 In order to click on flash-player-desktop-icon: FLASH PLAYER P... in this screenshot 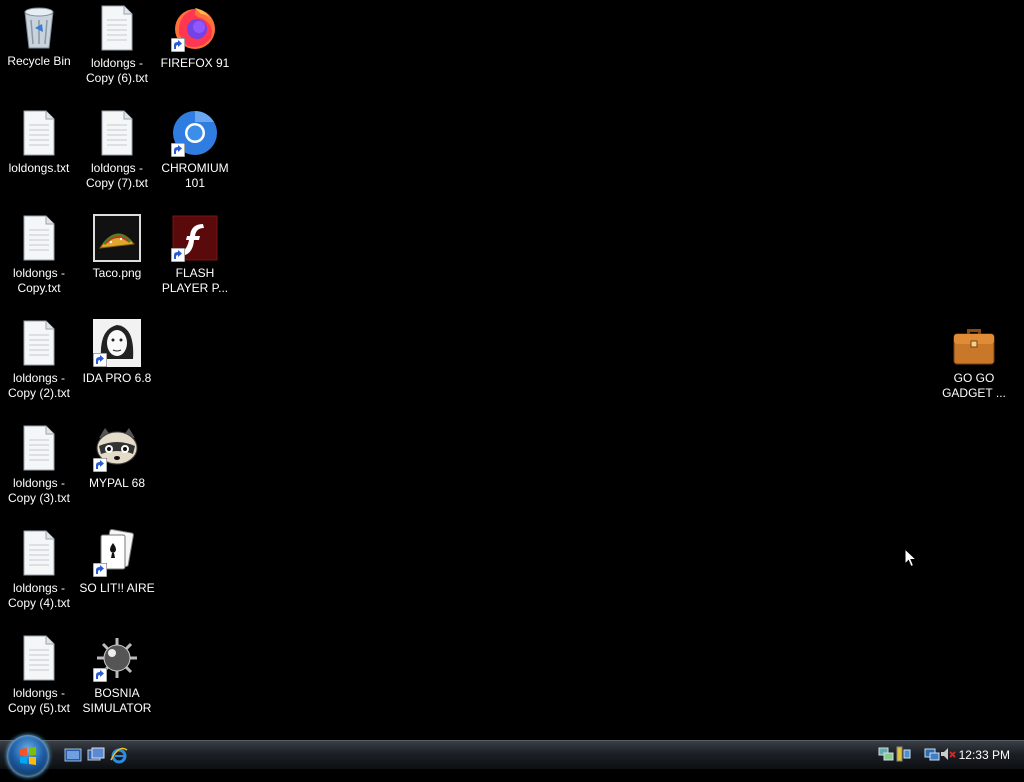, I will do `click(195, 262)`.